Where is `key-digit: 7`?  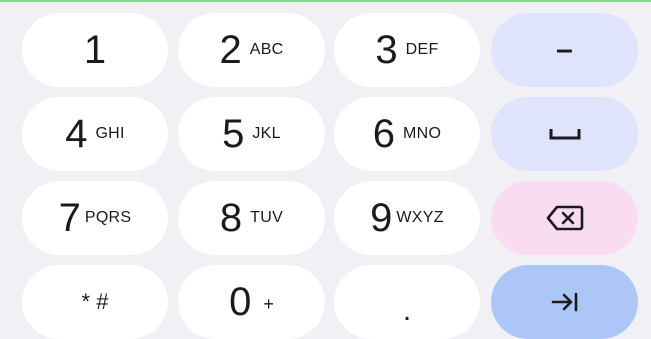 key-digit: 7 is located at coordinates (69, 218).